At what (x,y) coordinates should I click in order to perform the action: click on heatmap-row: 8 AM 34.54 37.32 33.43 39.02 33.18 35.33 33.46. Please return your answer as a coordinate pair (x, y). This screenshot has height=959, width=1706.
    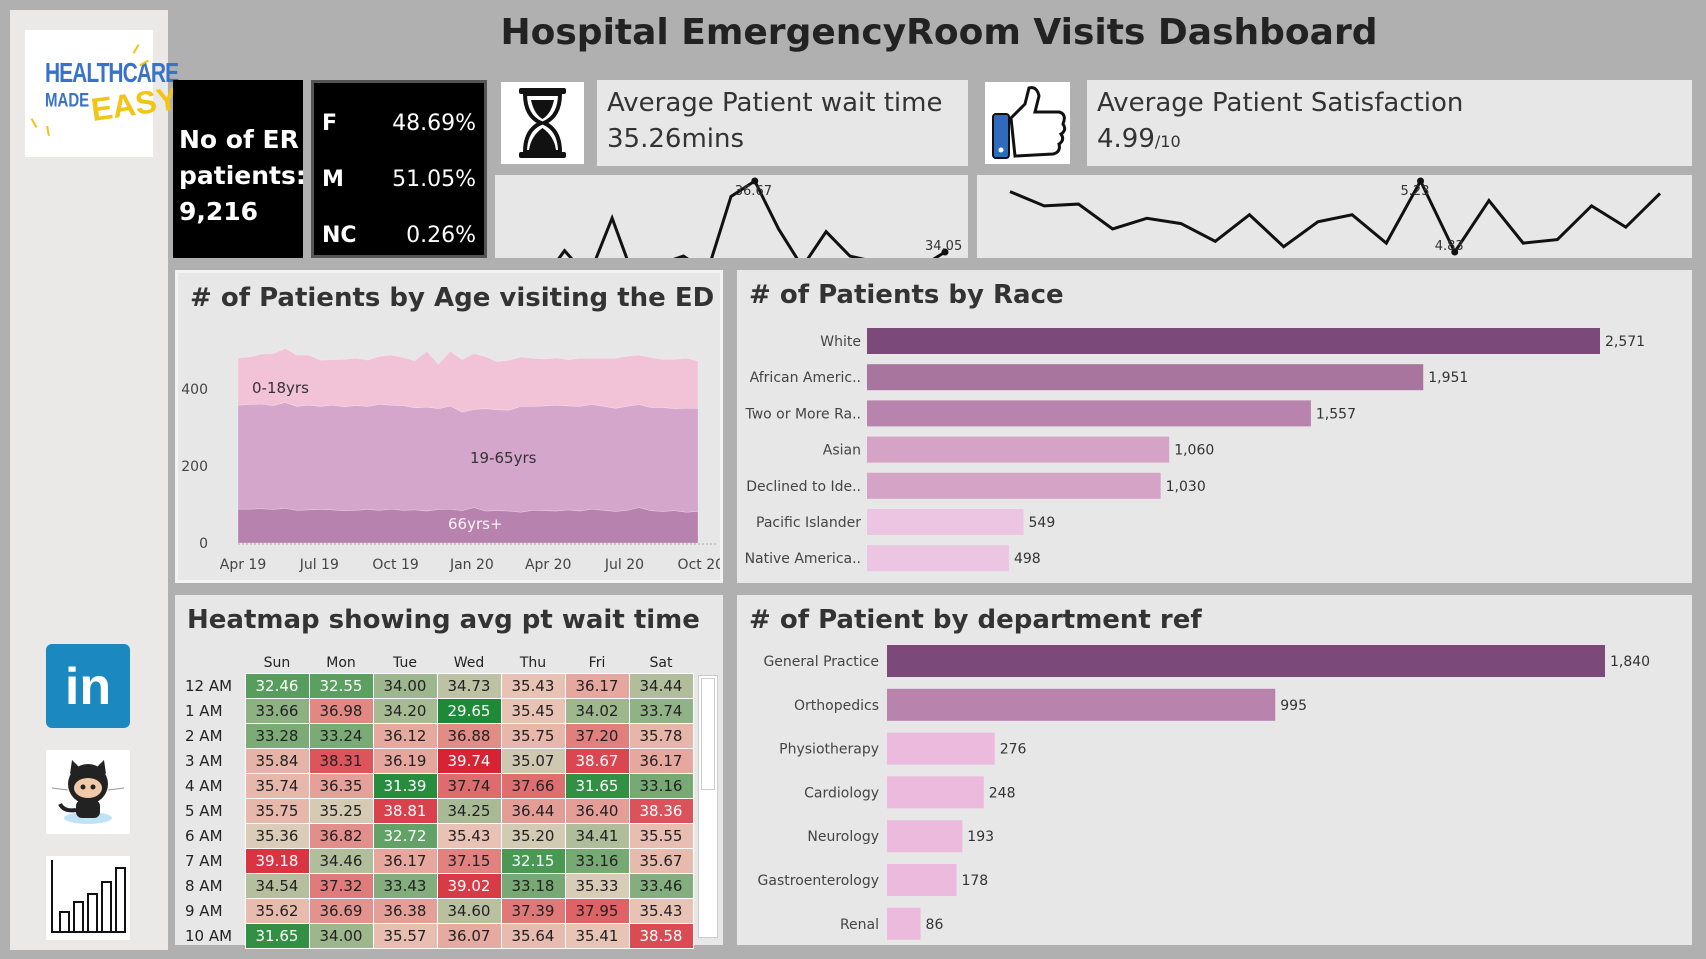
    Looking at the image, I should click on (436, 885).